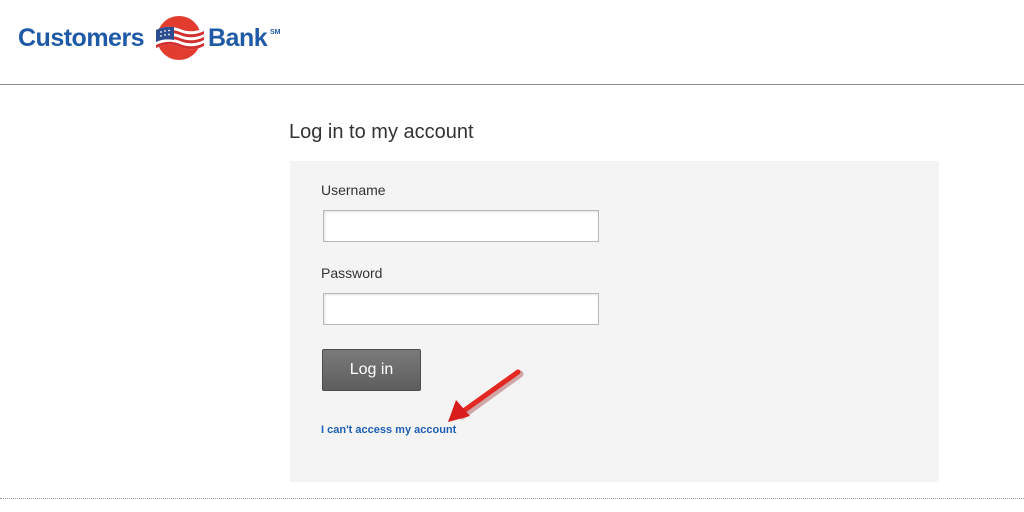 This screenshot has height=512, width=1024. I want to click on red-arrow-annotation, so click(486, 395).